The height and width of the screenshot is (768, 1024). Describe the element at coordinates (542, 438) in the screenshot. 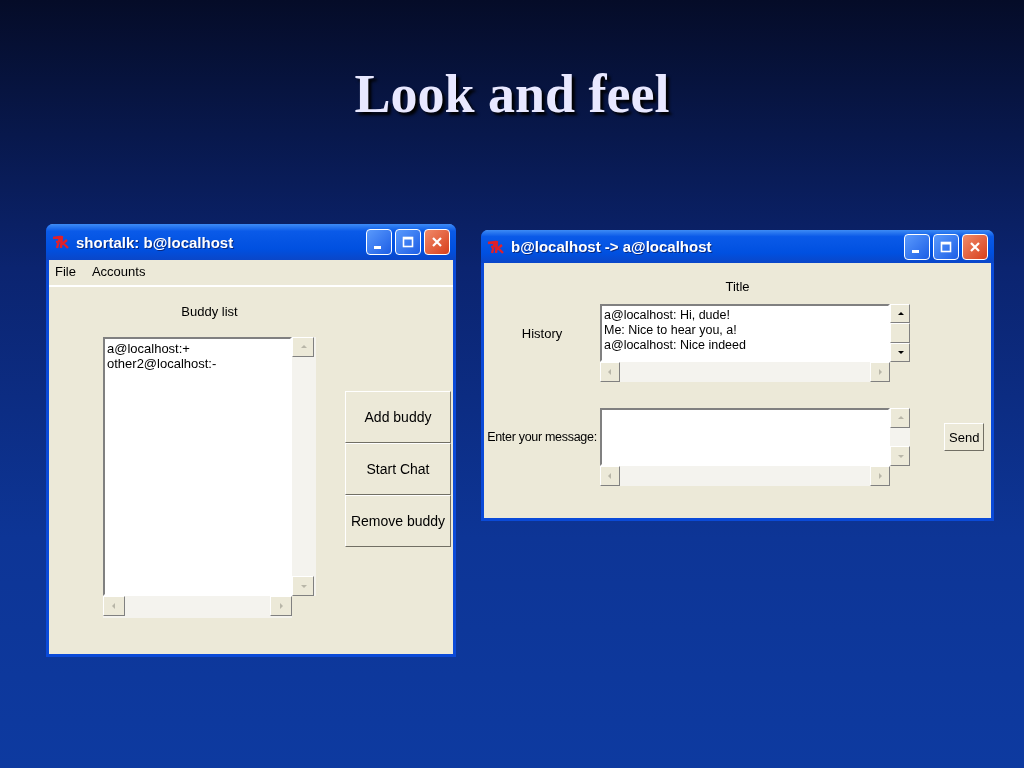

I see `label: Enter your message:` at that location.